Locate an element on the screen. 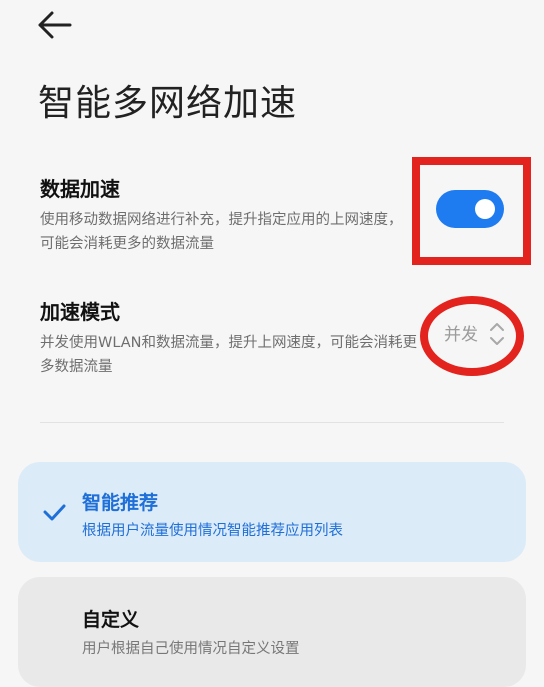 The height and width of the screenshot is (687, 544). data-acceleration-title: 数据加速 is located at coordinates (80, 189).